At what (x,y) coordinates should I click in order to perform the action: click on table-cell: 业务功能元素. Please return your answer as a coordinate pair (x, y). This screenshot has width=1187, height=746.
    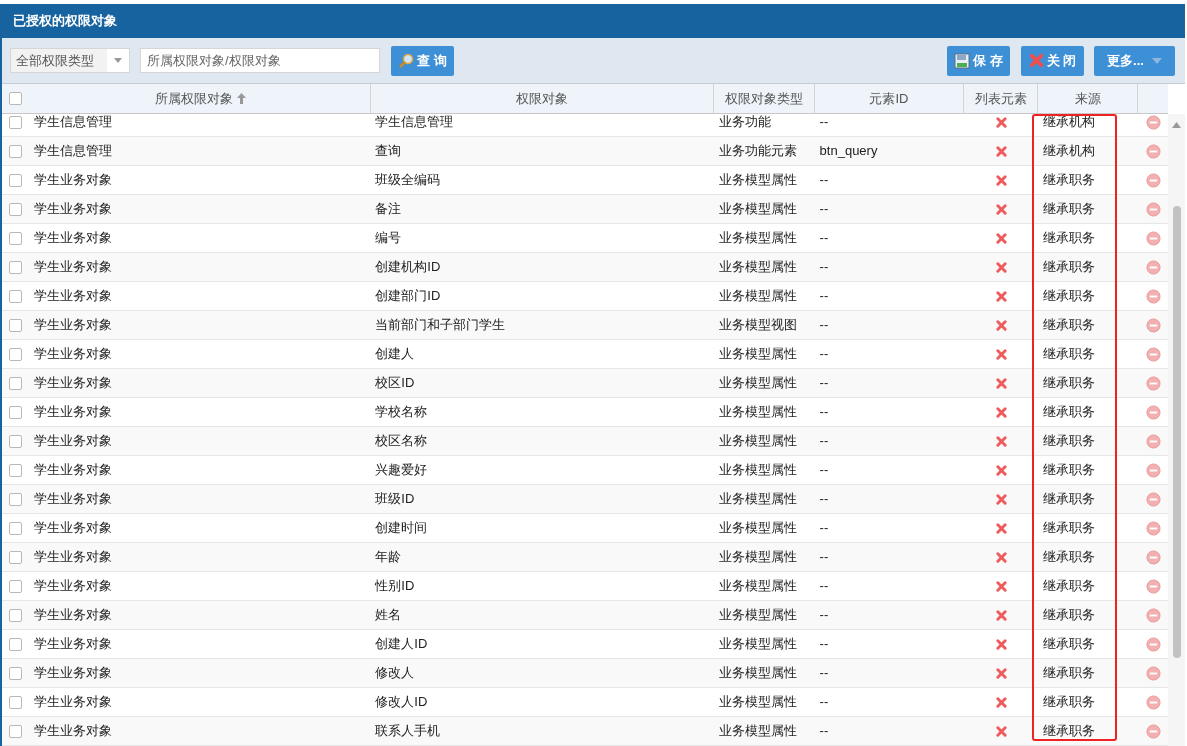
    Looking at the image, I should click on (757, 151).